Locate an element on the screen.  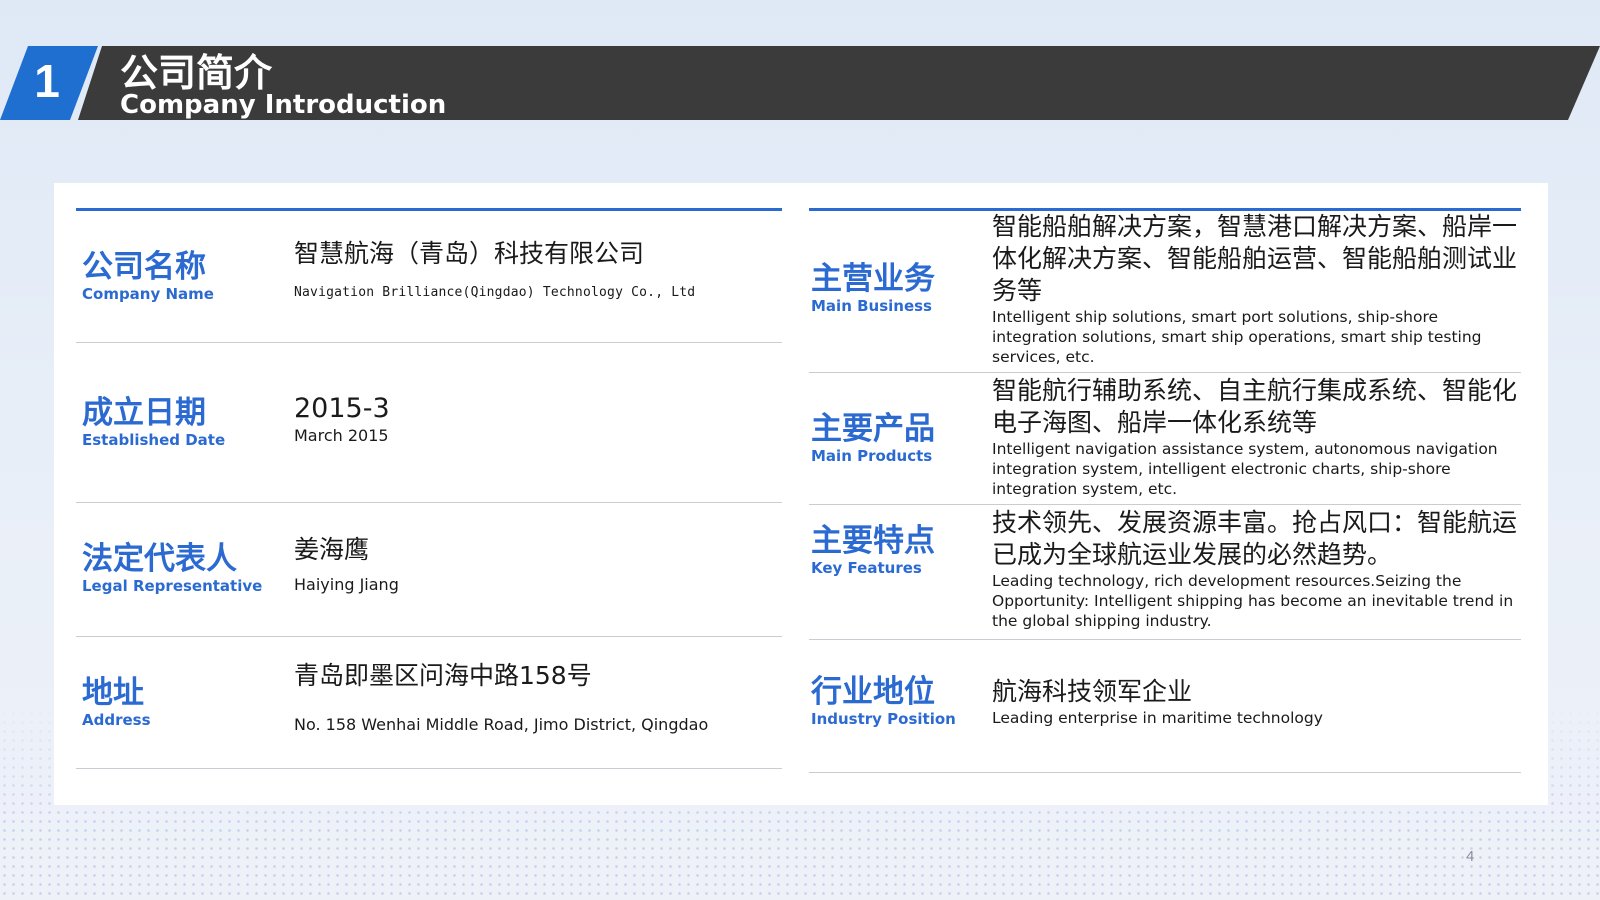
value-cn: 智能航行辅助系统、自主航行集成系统、智能化电子海图、船岸一体化系统等 is located at coordinates (1255, 406).